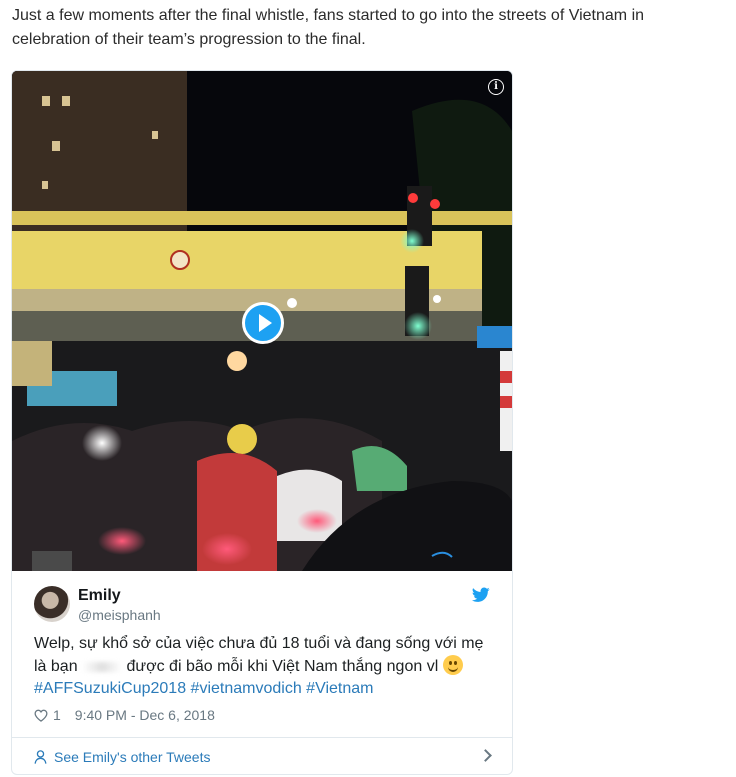 Image resolution: width=736 pixels, height=777 pixels. What do you see at coordinates (263, 757) in the screenshot?
I see `see-more-tweets-link: See Emily's other Tweets` at bounding box center [263, 757].